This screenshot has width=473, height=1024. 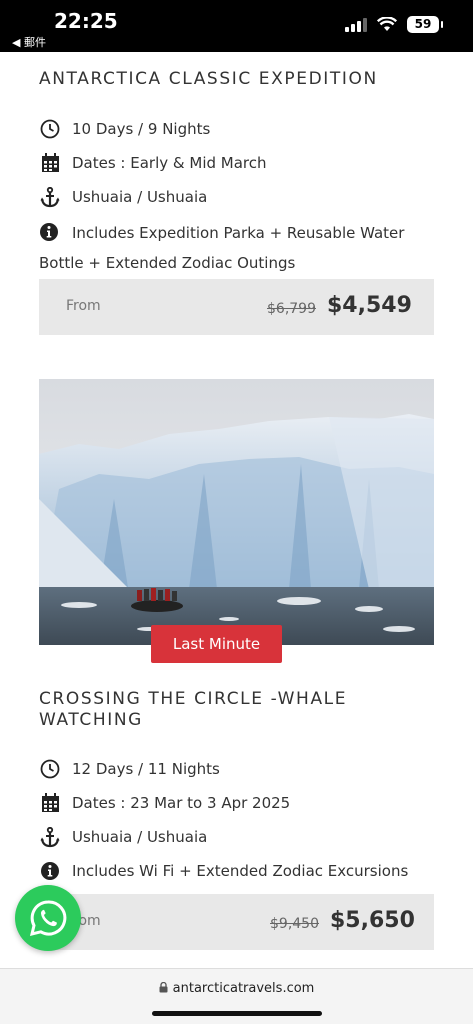 I want to click on sale-price: $5,650, so click(x=372, y=920).